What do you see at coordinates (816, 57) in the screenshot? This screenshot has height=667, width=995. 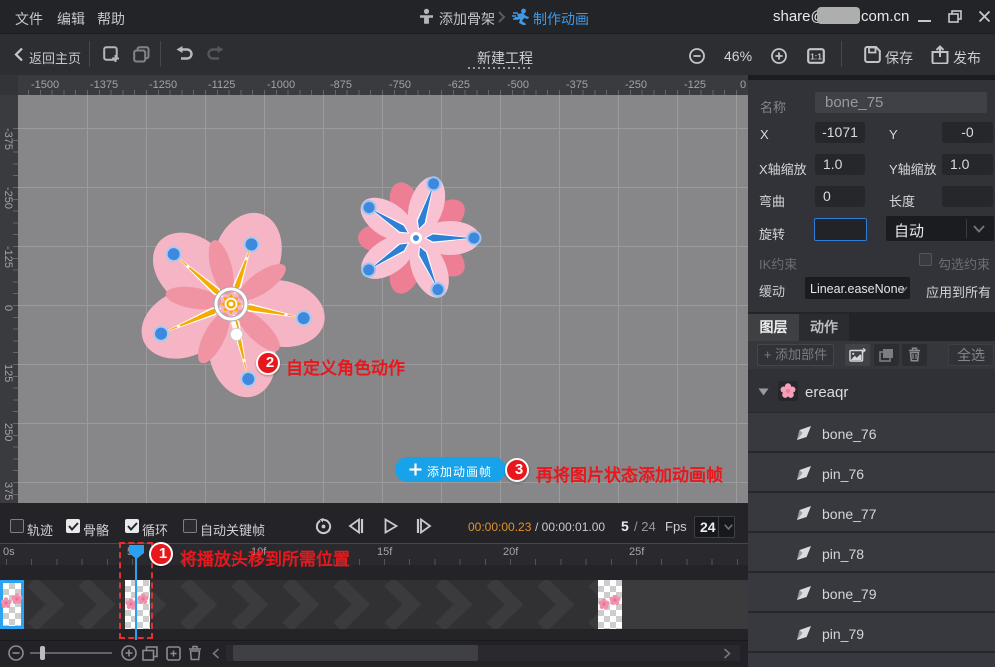 I see `svg-text: 1:1` at bounding box center [816, 57].